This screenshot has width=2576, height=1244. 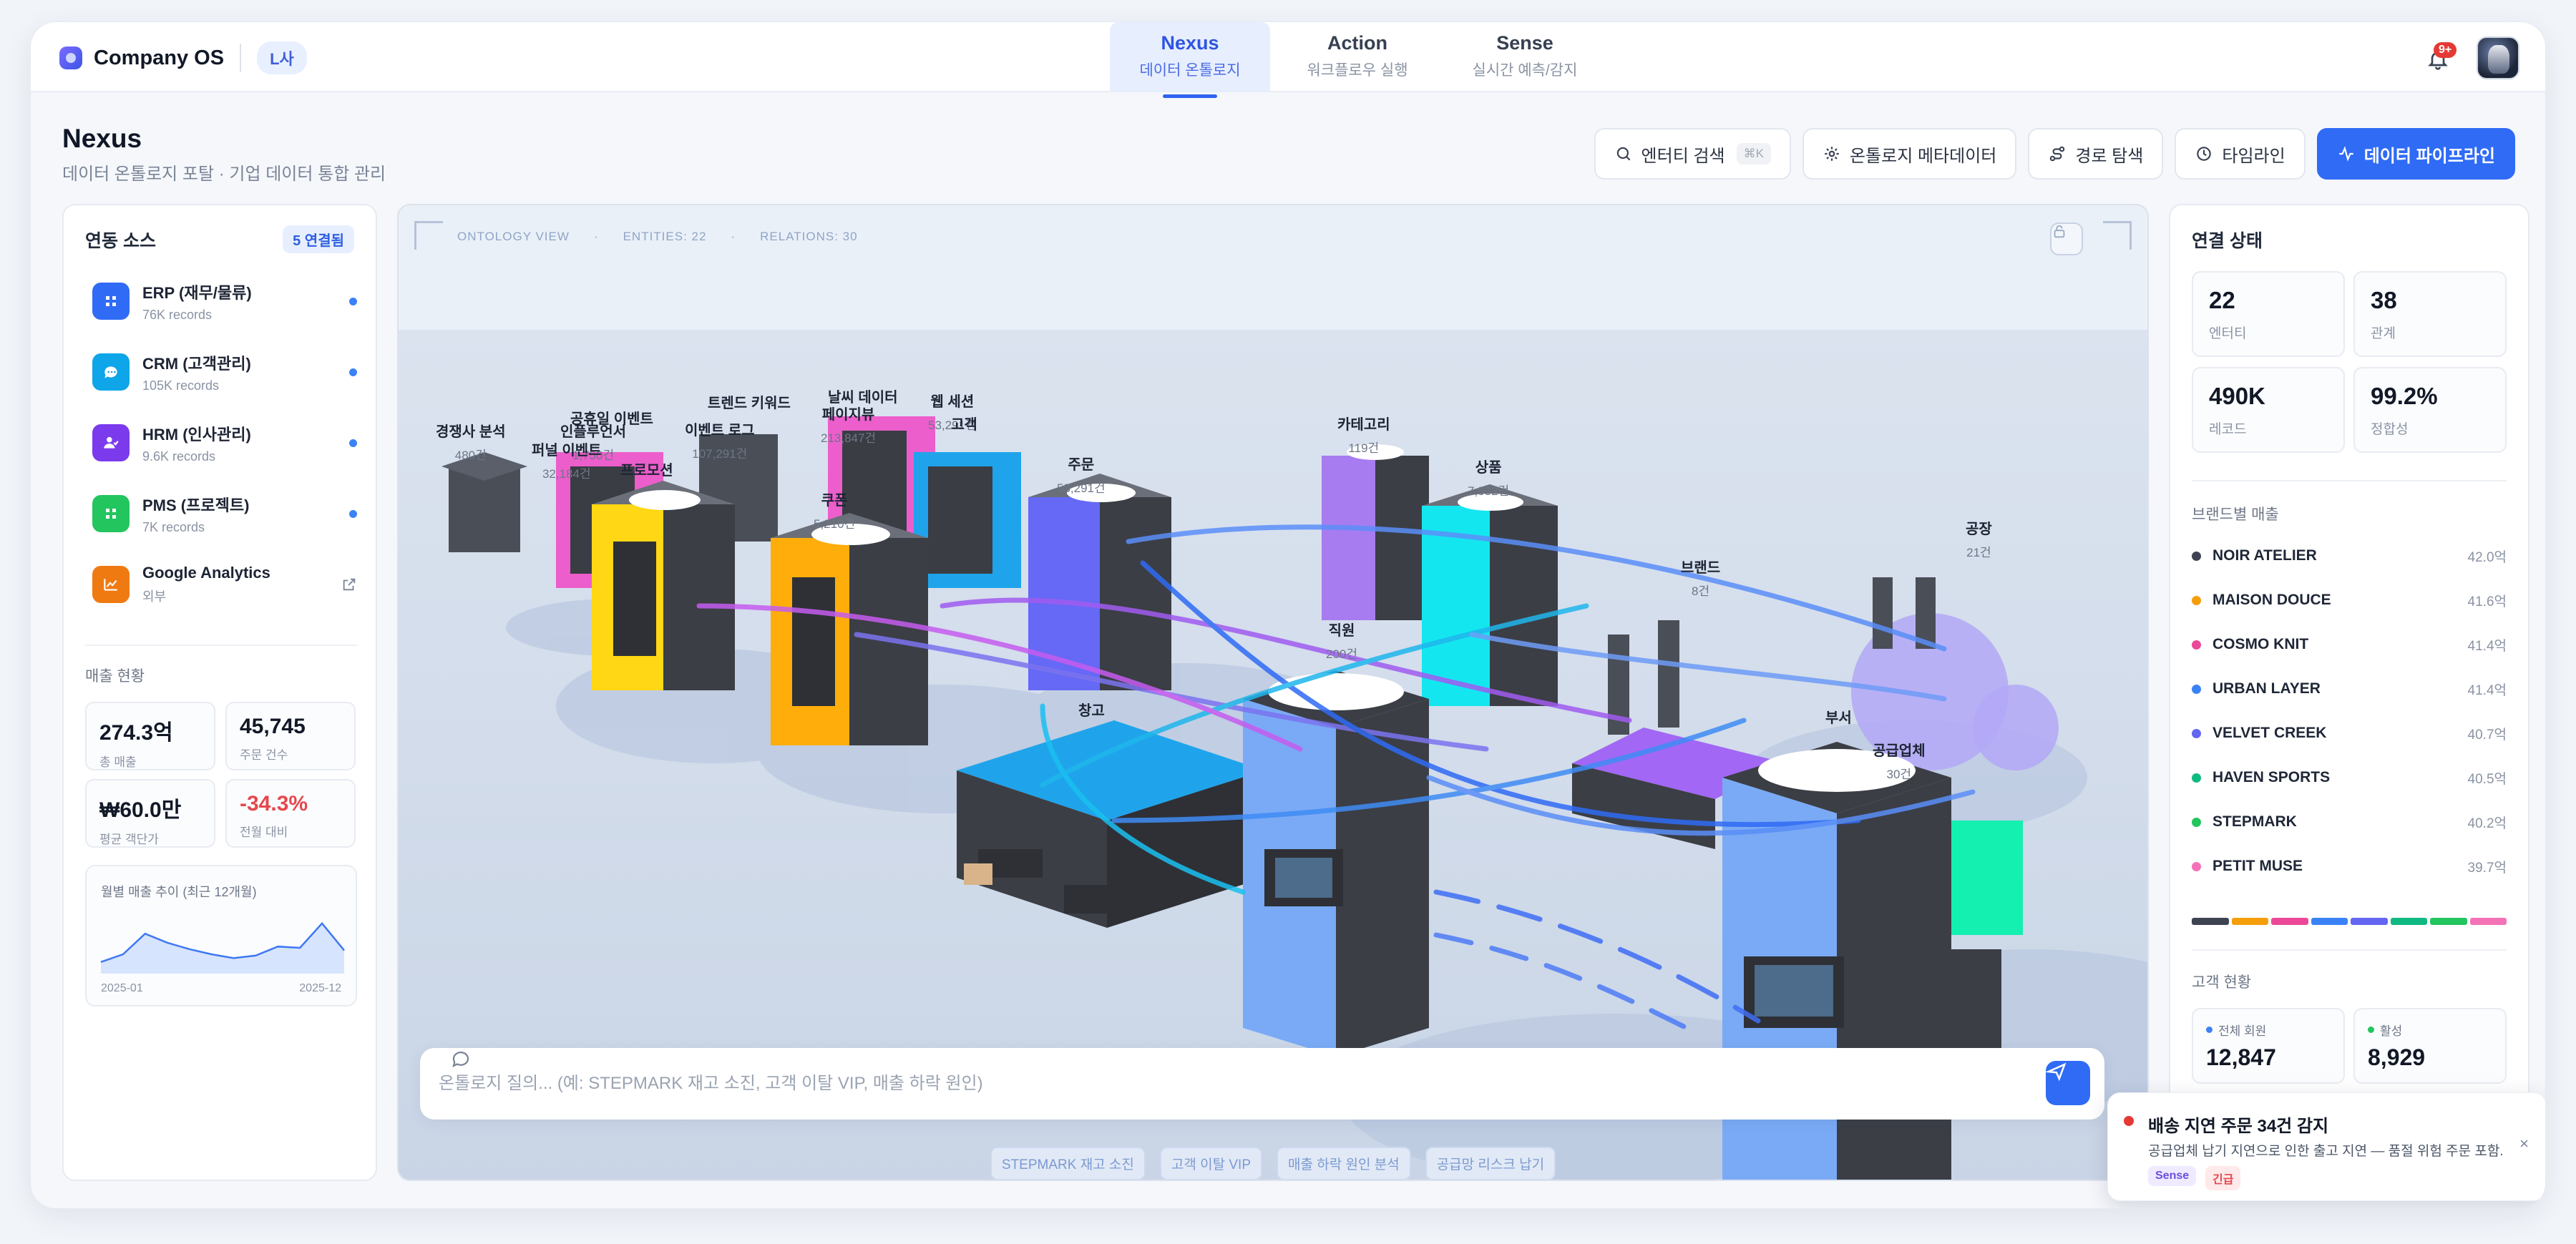 I want to click on entity-name: 인플루언서, so click(x=593, y=432).